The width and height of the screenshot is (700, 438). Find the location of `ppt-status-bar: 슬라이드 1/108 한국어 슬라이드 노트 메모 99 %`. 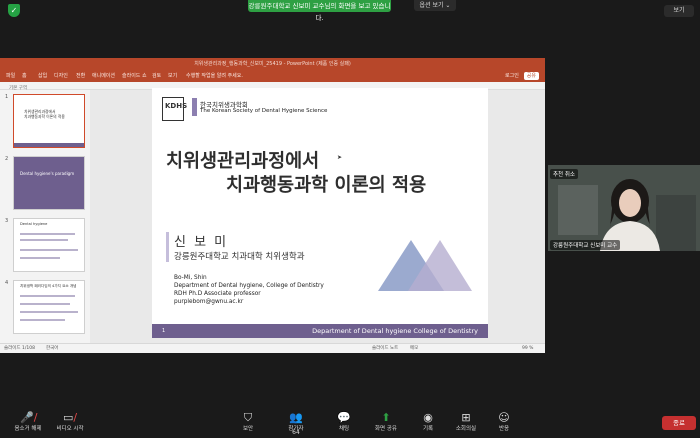

ppt-status-bar: 슬라이드 1/108 한국어 슬라이드 노트 메모 99 % is located at coordinates (272, 348).